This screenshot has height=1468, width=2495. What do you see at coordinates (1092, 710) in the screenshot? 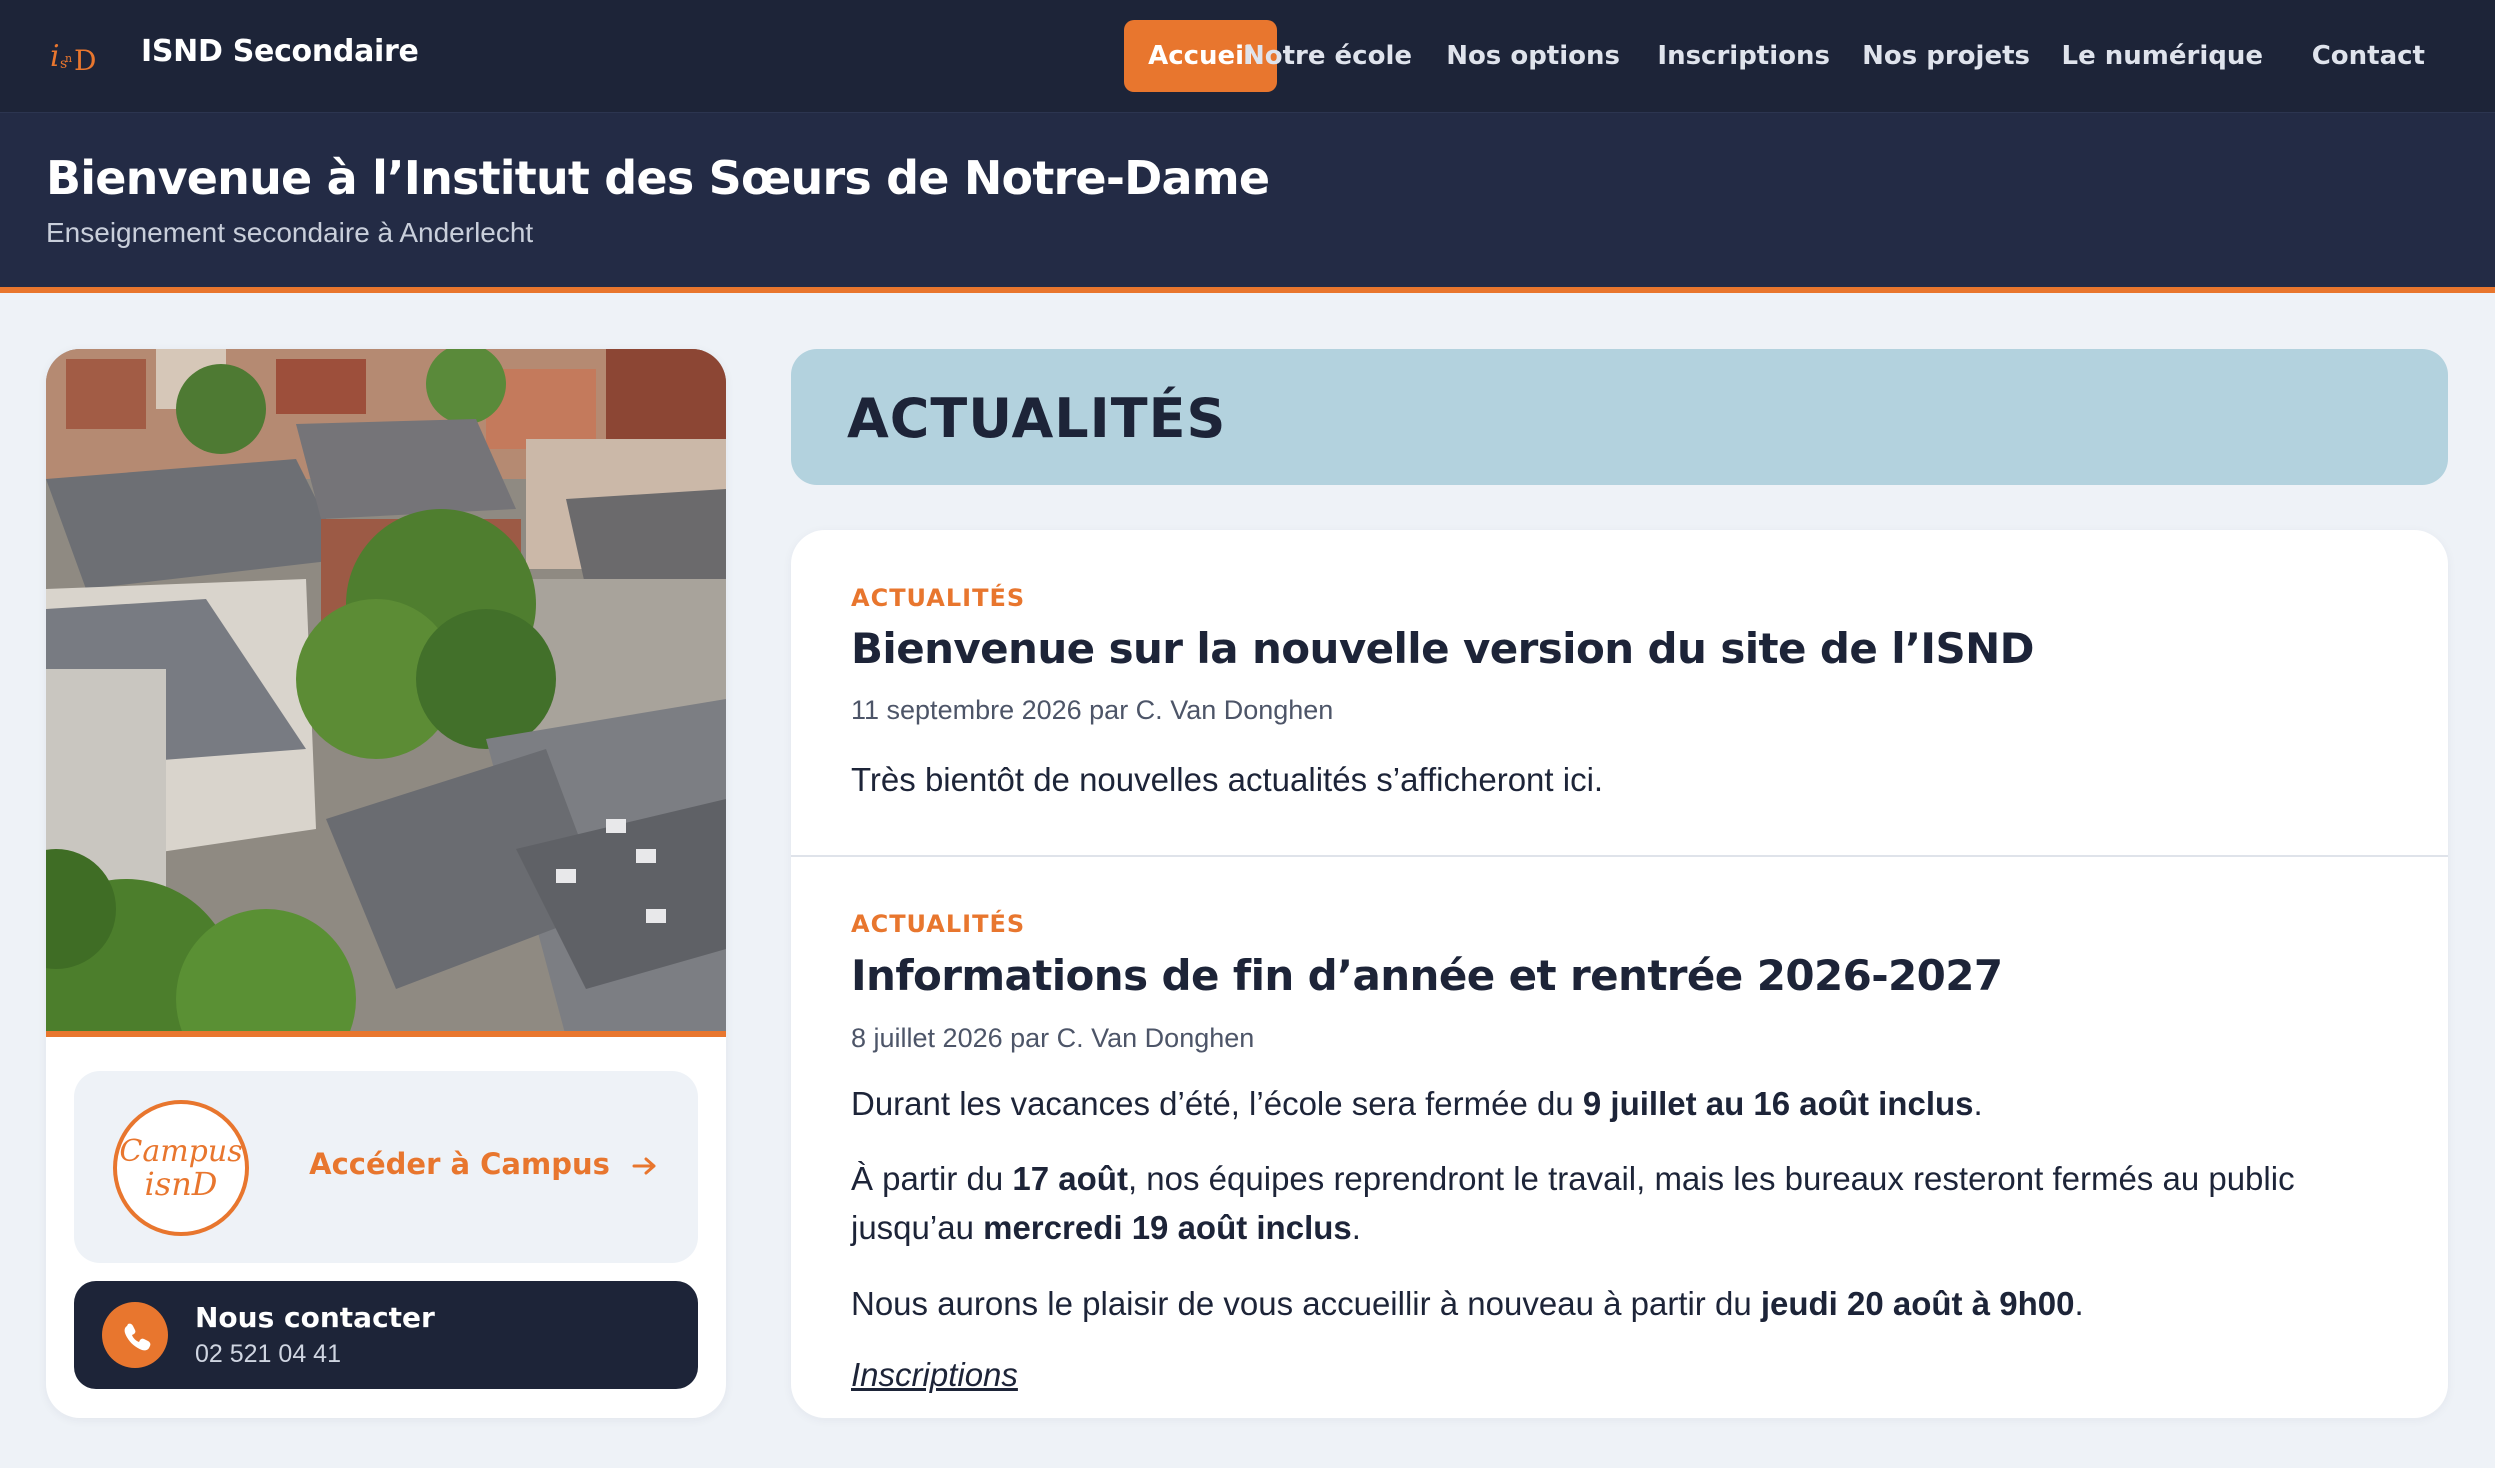
I see `article-meta: 11 septembre 2026 par C. Van Donghen` at bounding box center [1092, 710].